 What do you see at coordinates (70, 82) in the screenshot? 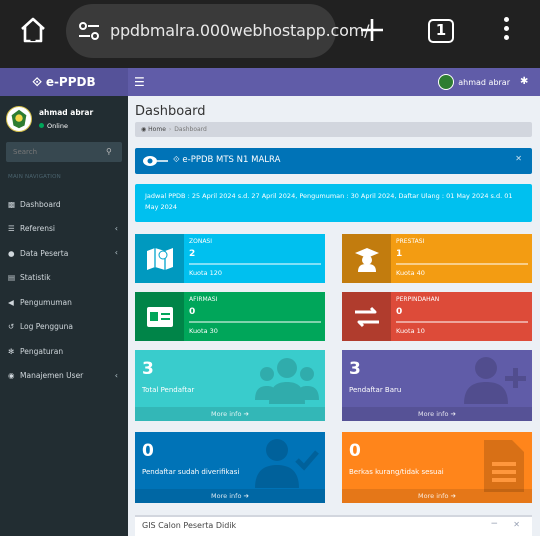
I see `app-logo-text: e-PPDB` at bounding box center [70, 82].